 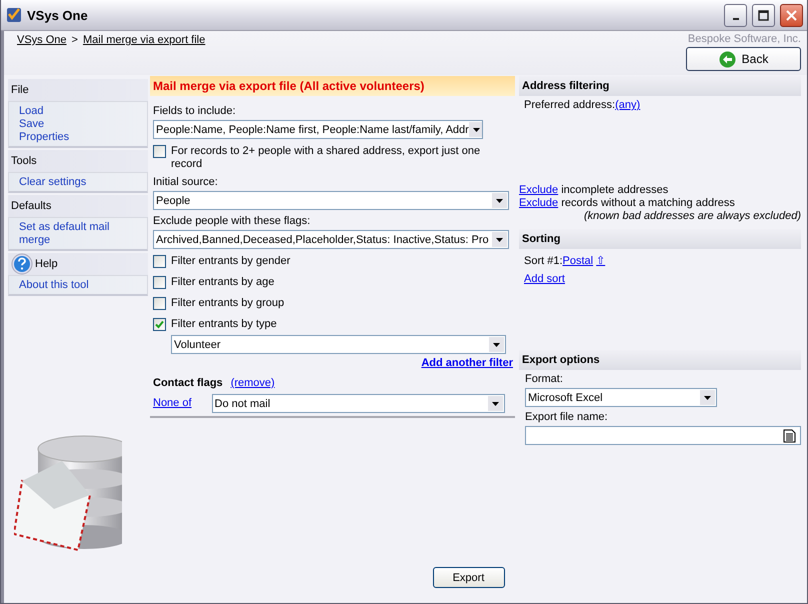 I want to click on section-title: File, so click(x=20, y=90).